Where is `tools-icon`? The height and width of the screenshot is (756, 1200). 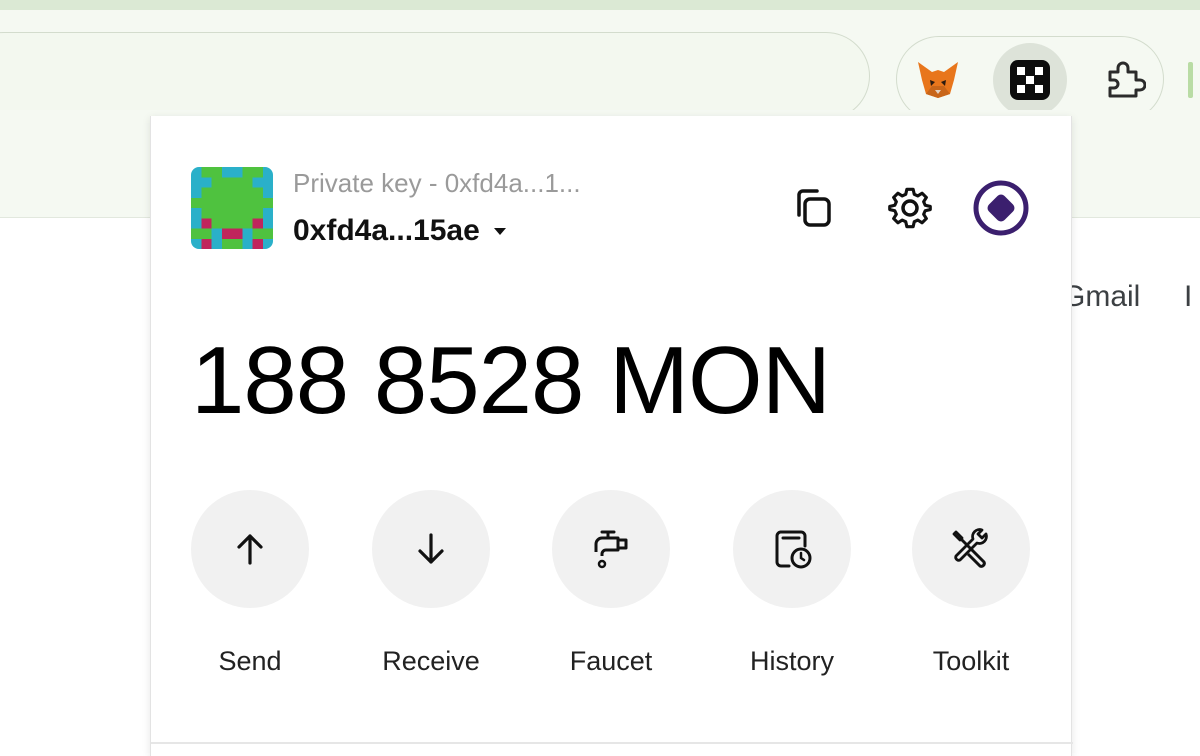 tools-icon is located at coordinates (970, 548).